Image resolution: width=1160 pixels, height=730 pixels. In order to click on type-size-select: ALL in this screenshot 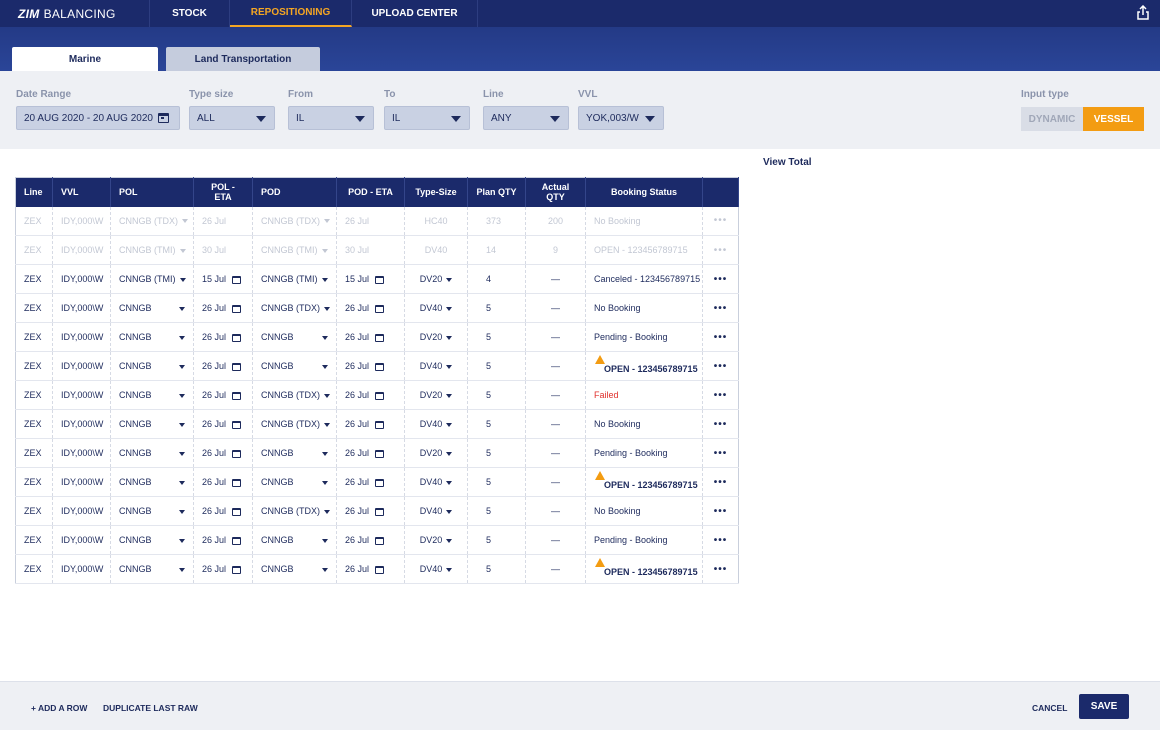, I will do `click(232, 118)`.